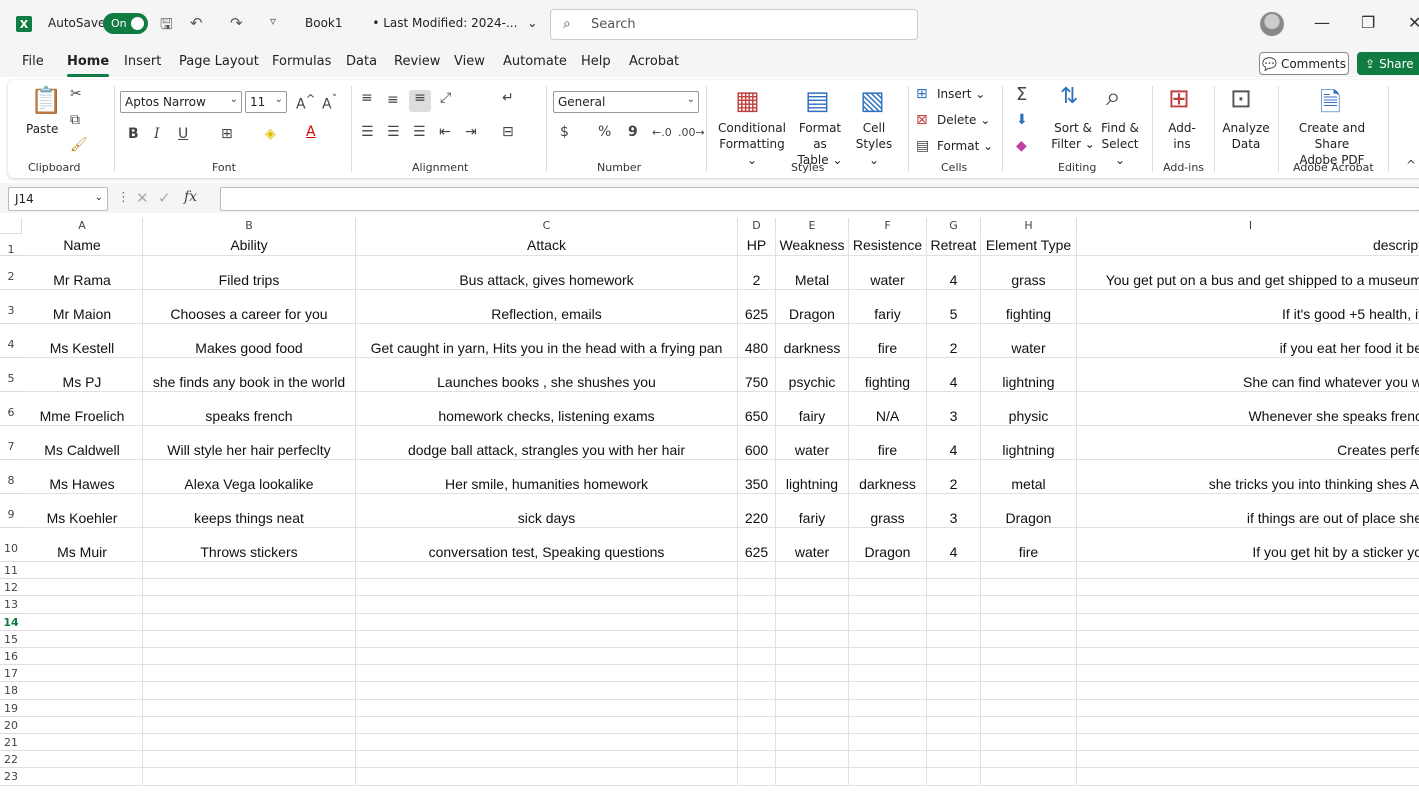 The width and height of the screenshot is (1419, 793). I want to click on tab-acrobat: Acrobat, so click(654, 61).